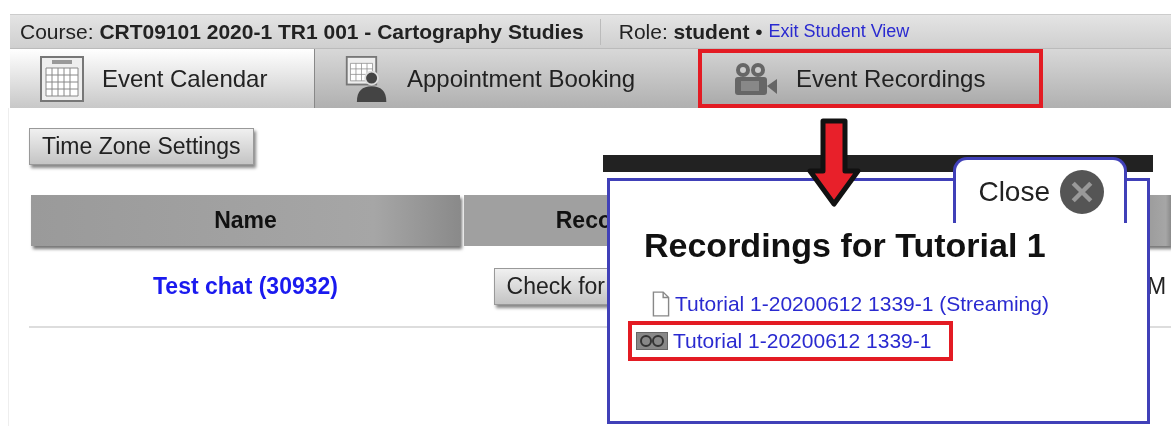  Describe the element at coordinates (162, 78) in the screenshot. I see `tab: Event Calendar` at that location.